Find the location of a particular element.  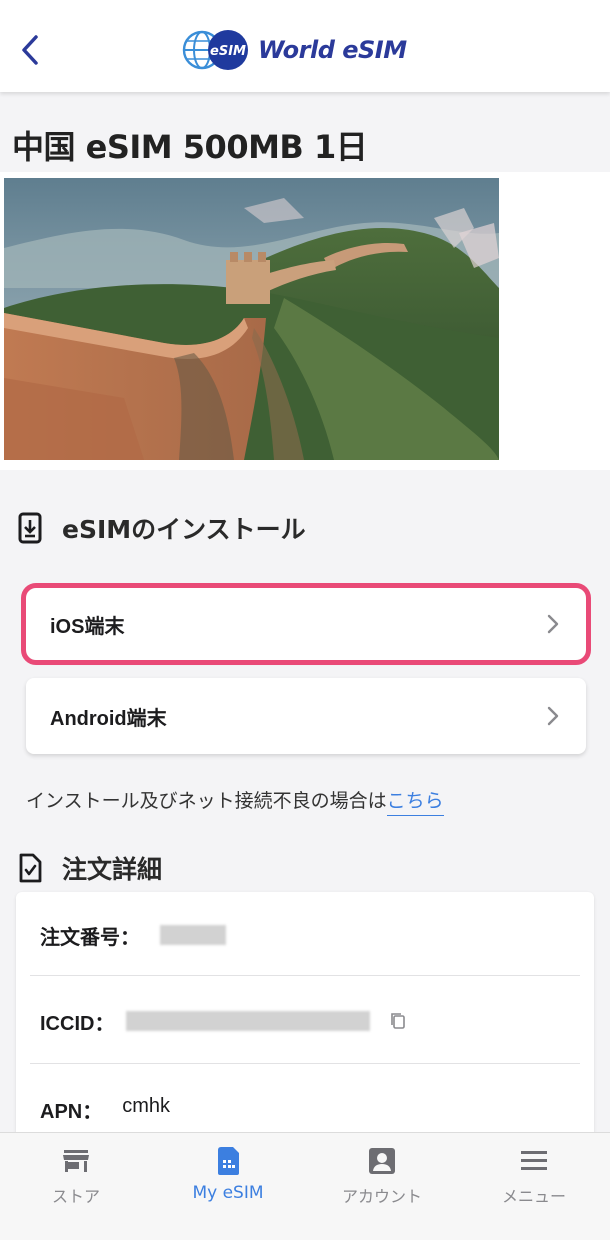

iccid-row: ICCID： is located at coordinates (310, 1021).